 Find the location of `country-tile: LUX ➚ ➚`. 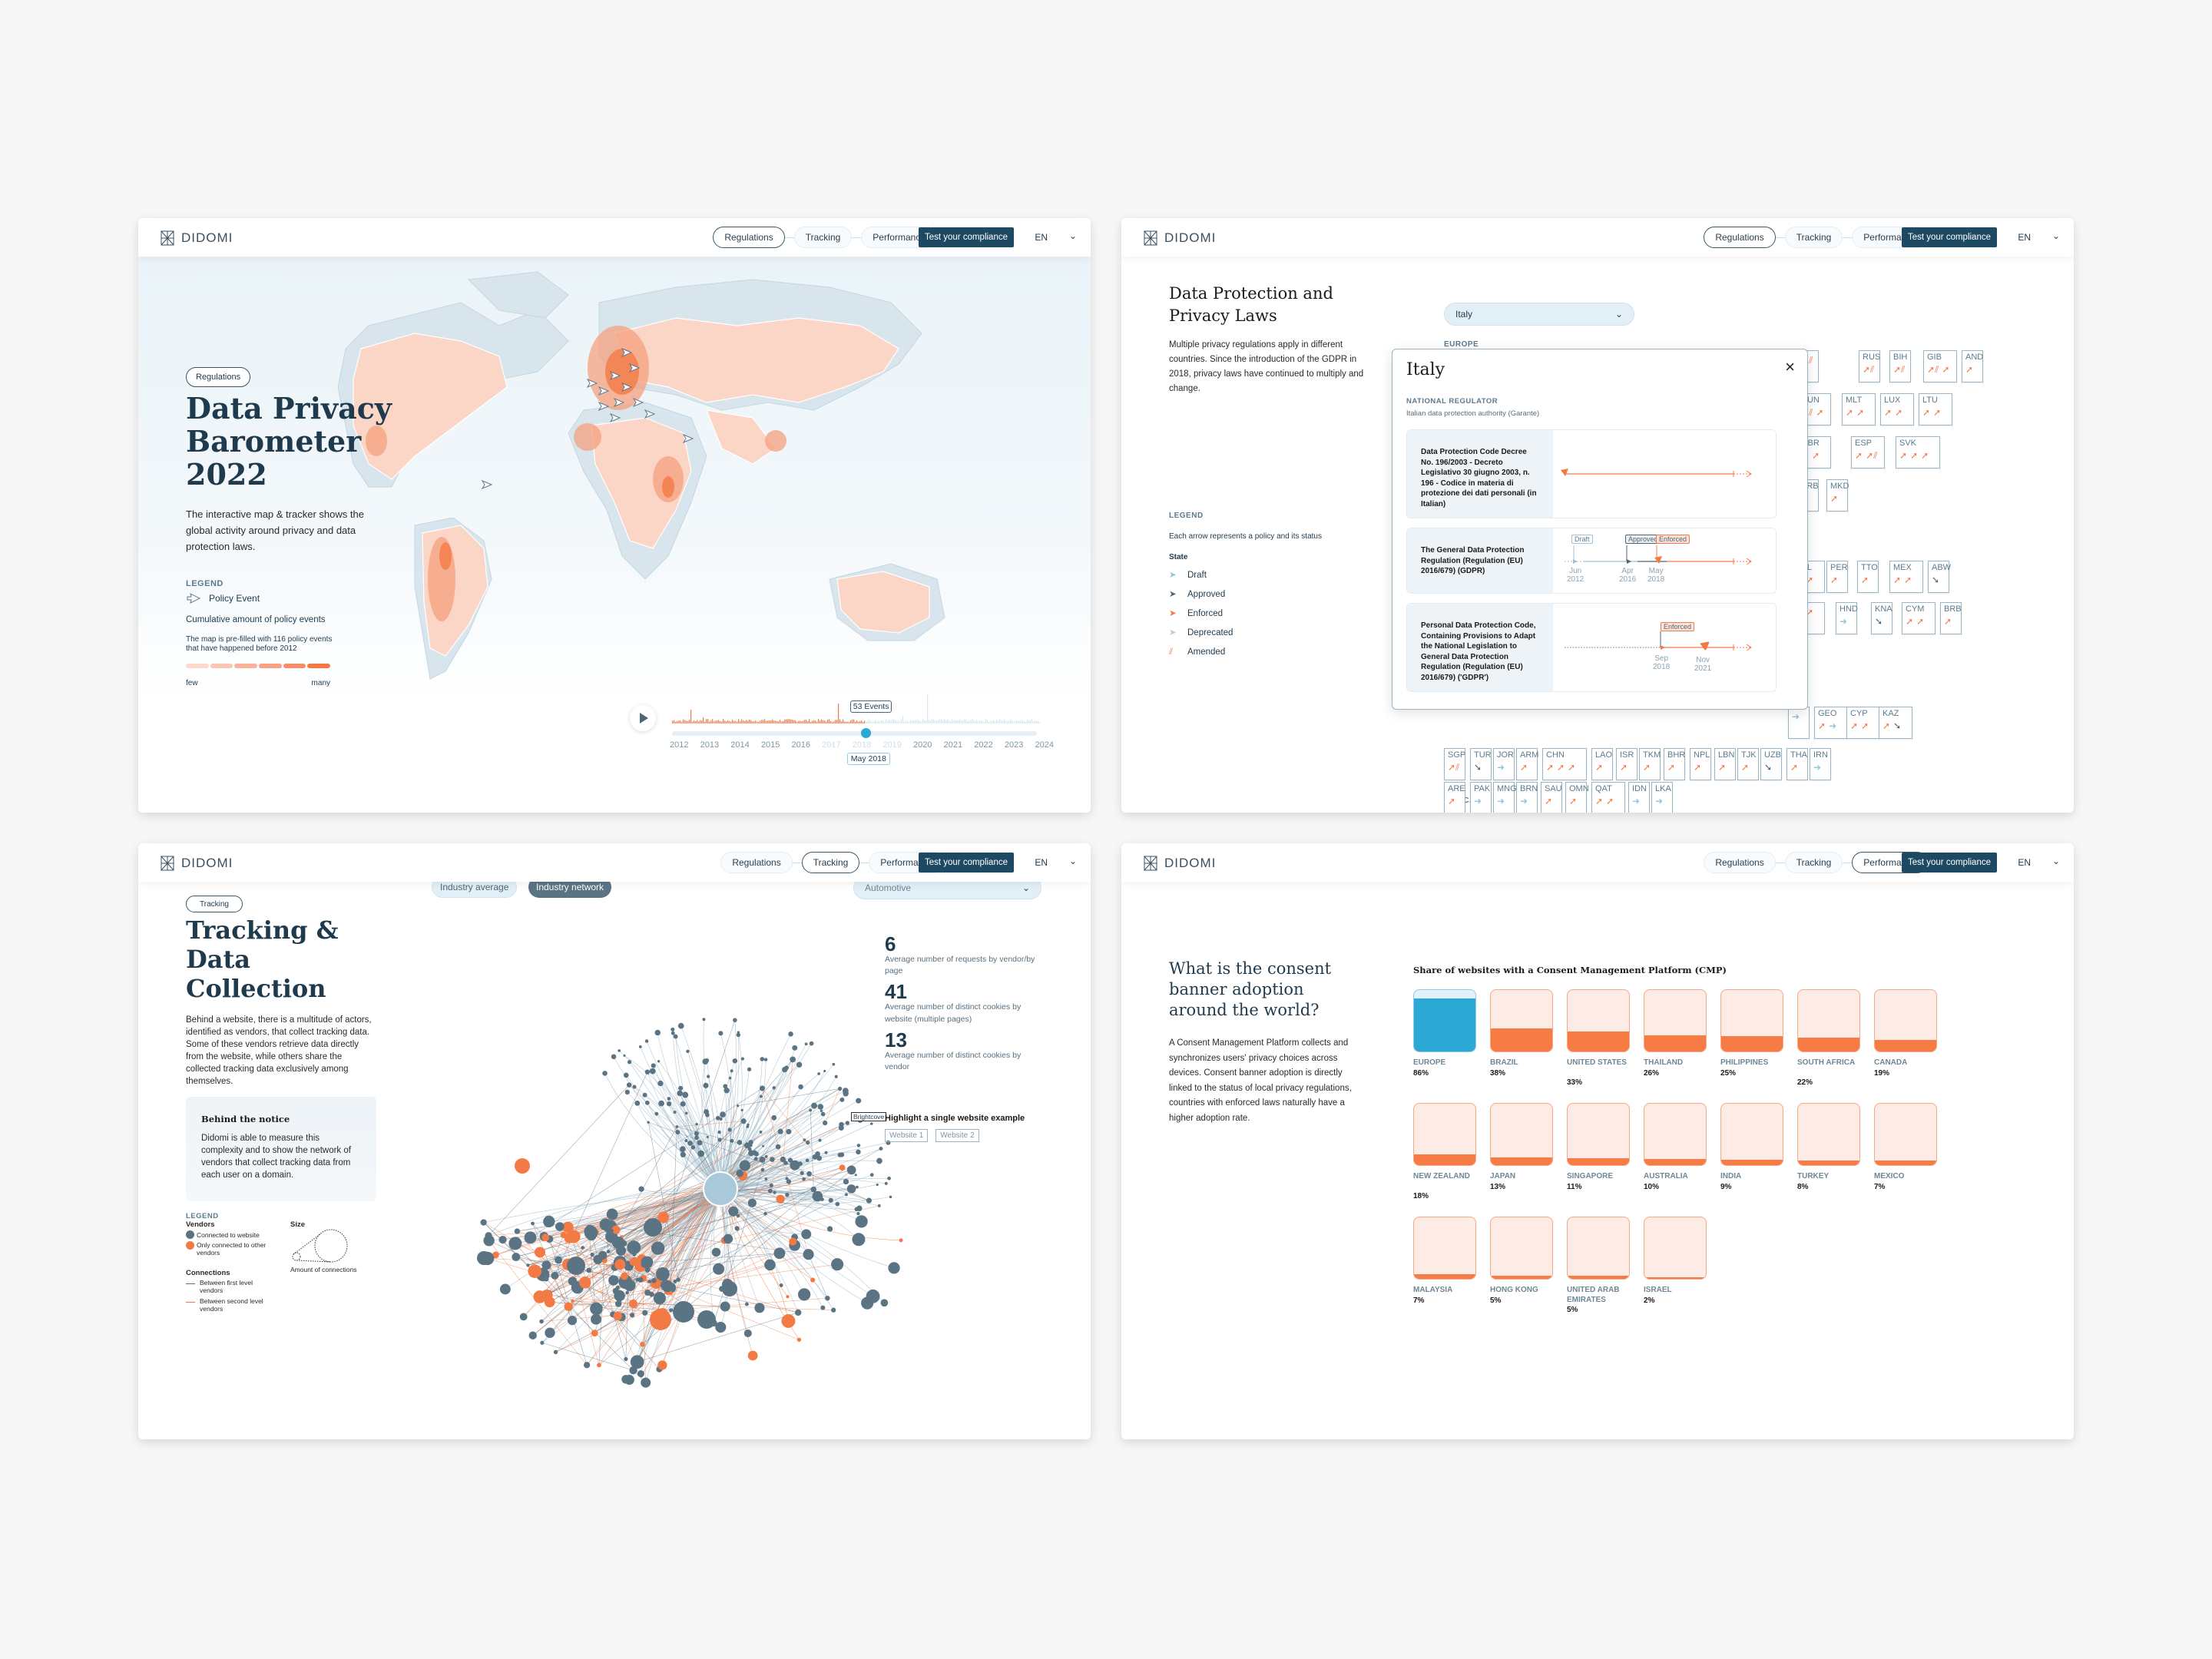

country-tile: LUX ➚ ➚ is located at coordinates (1897, 410).